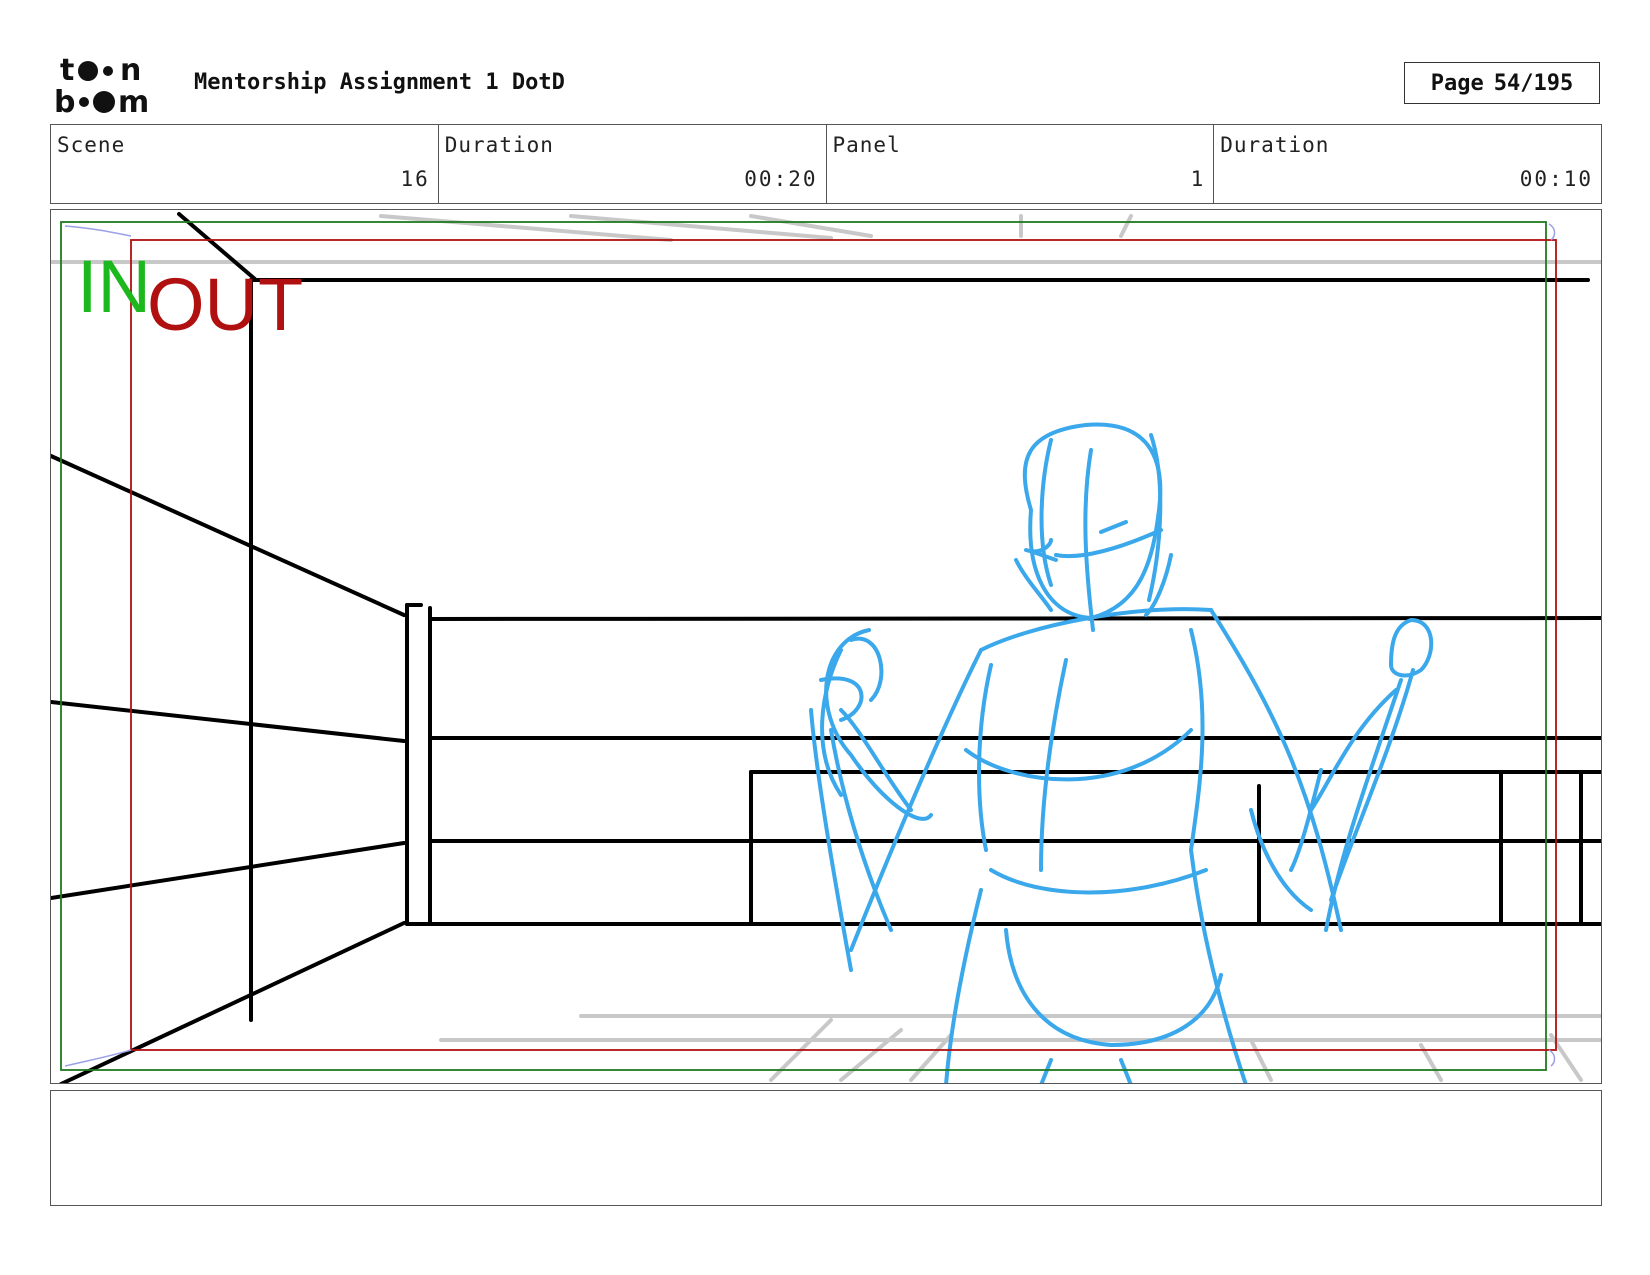 The width and height of the screenshot is (1650, 1275). I want to click on scene-duration-label: Duration, so click(499, 145).